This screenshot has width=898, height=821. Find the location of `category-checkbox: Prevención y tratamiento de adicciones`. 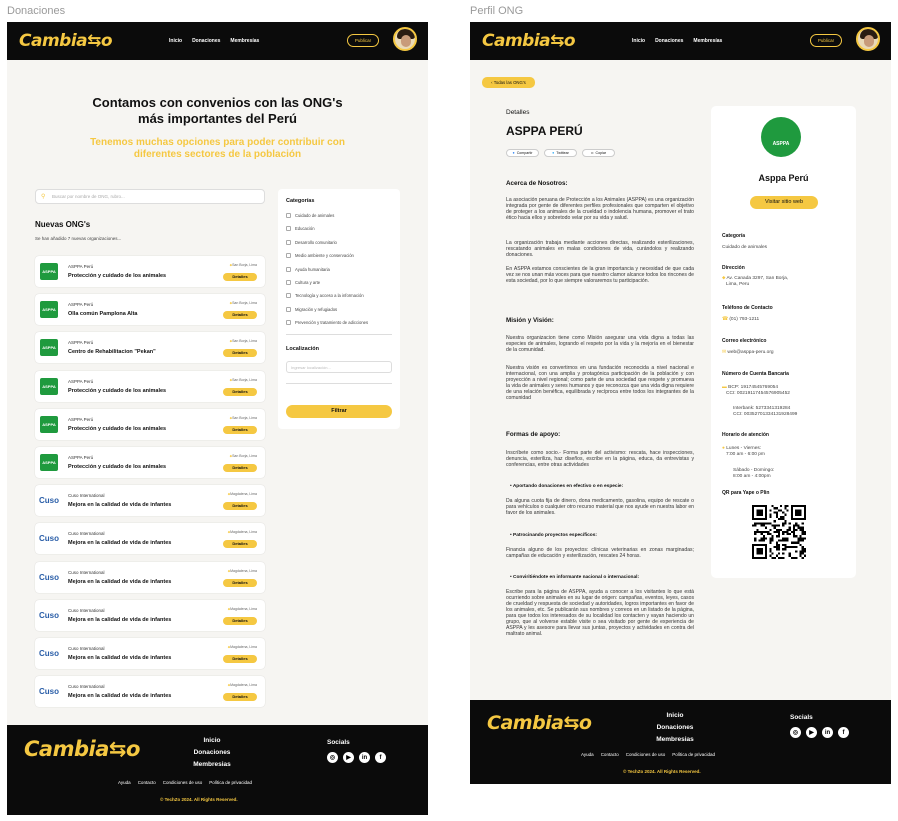

category-checkbox: Prevención y tratamiento de adicciones is located at coordinates (327, 323).